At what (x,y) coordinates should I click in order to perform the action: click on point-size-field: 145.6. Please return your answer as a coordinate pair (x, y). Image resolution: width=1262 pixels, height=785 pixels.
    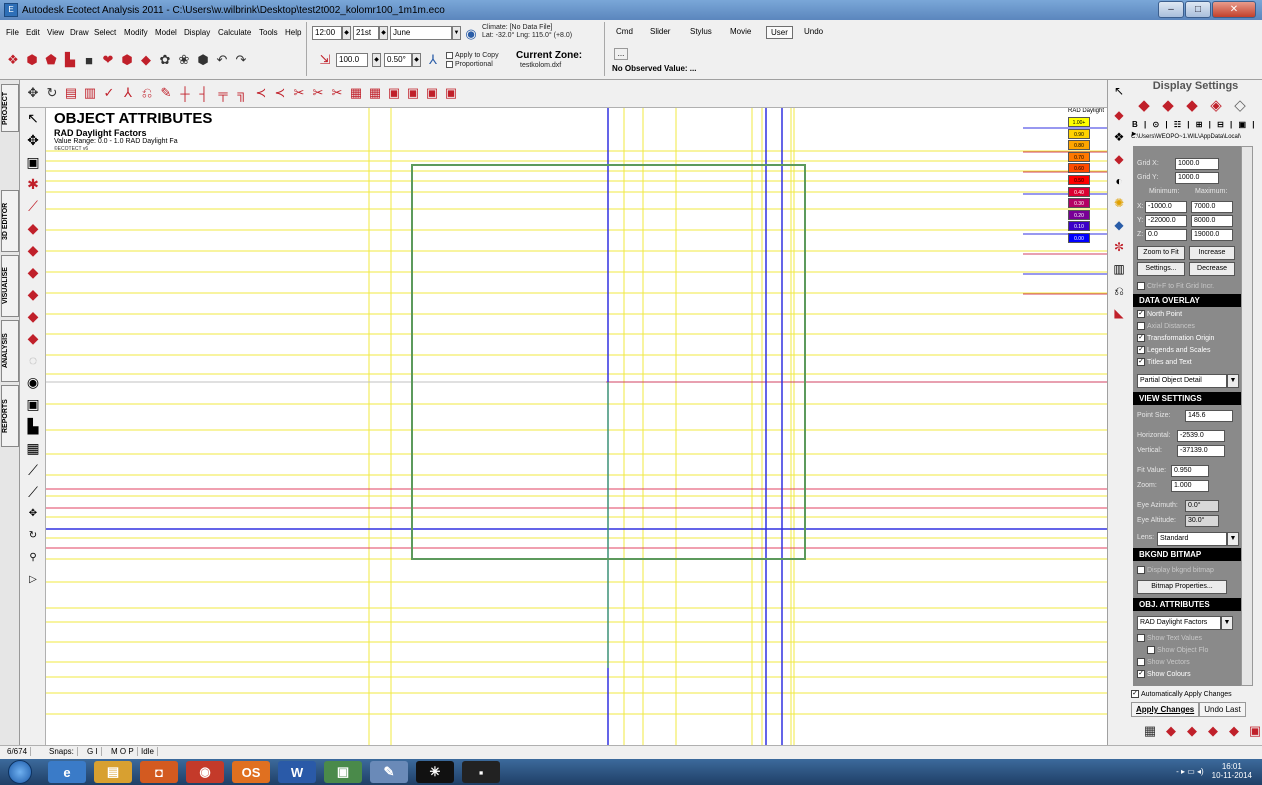
    Looking at the image, I should click on (1209, 416).